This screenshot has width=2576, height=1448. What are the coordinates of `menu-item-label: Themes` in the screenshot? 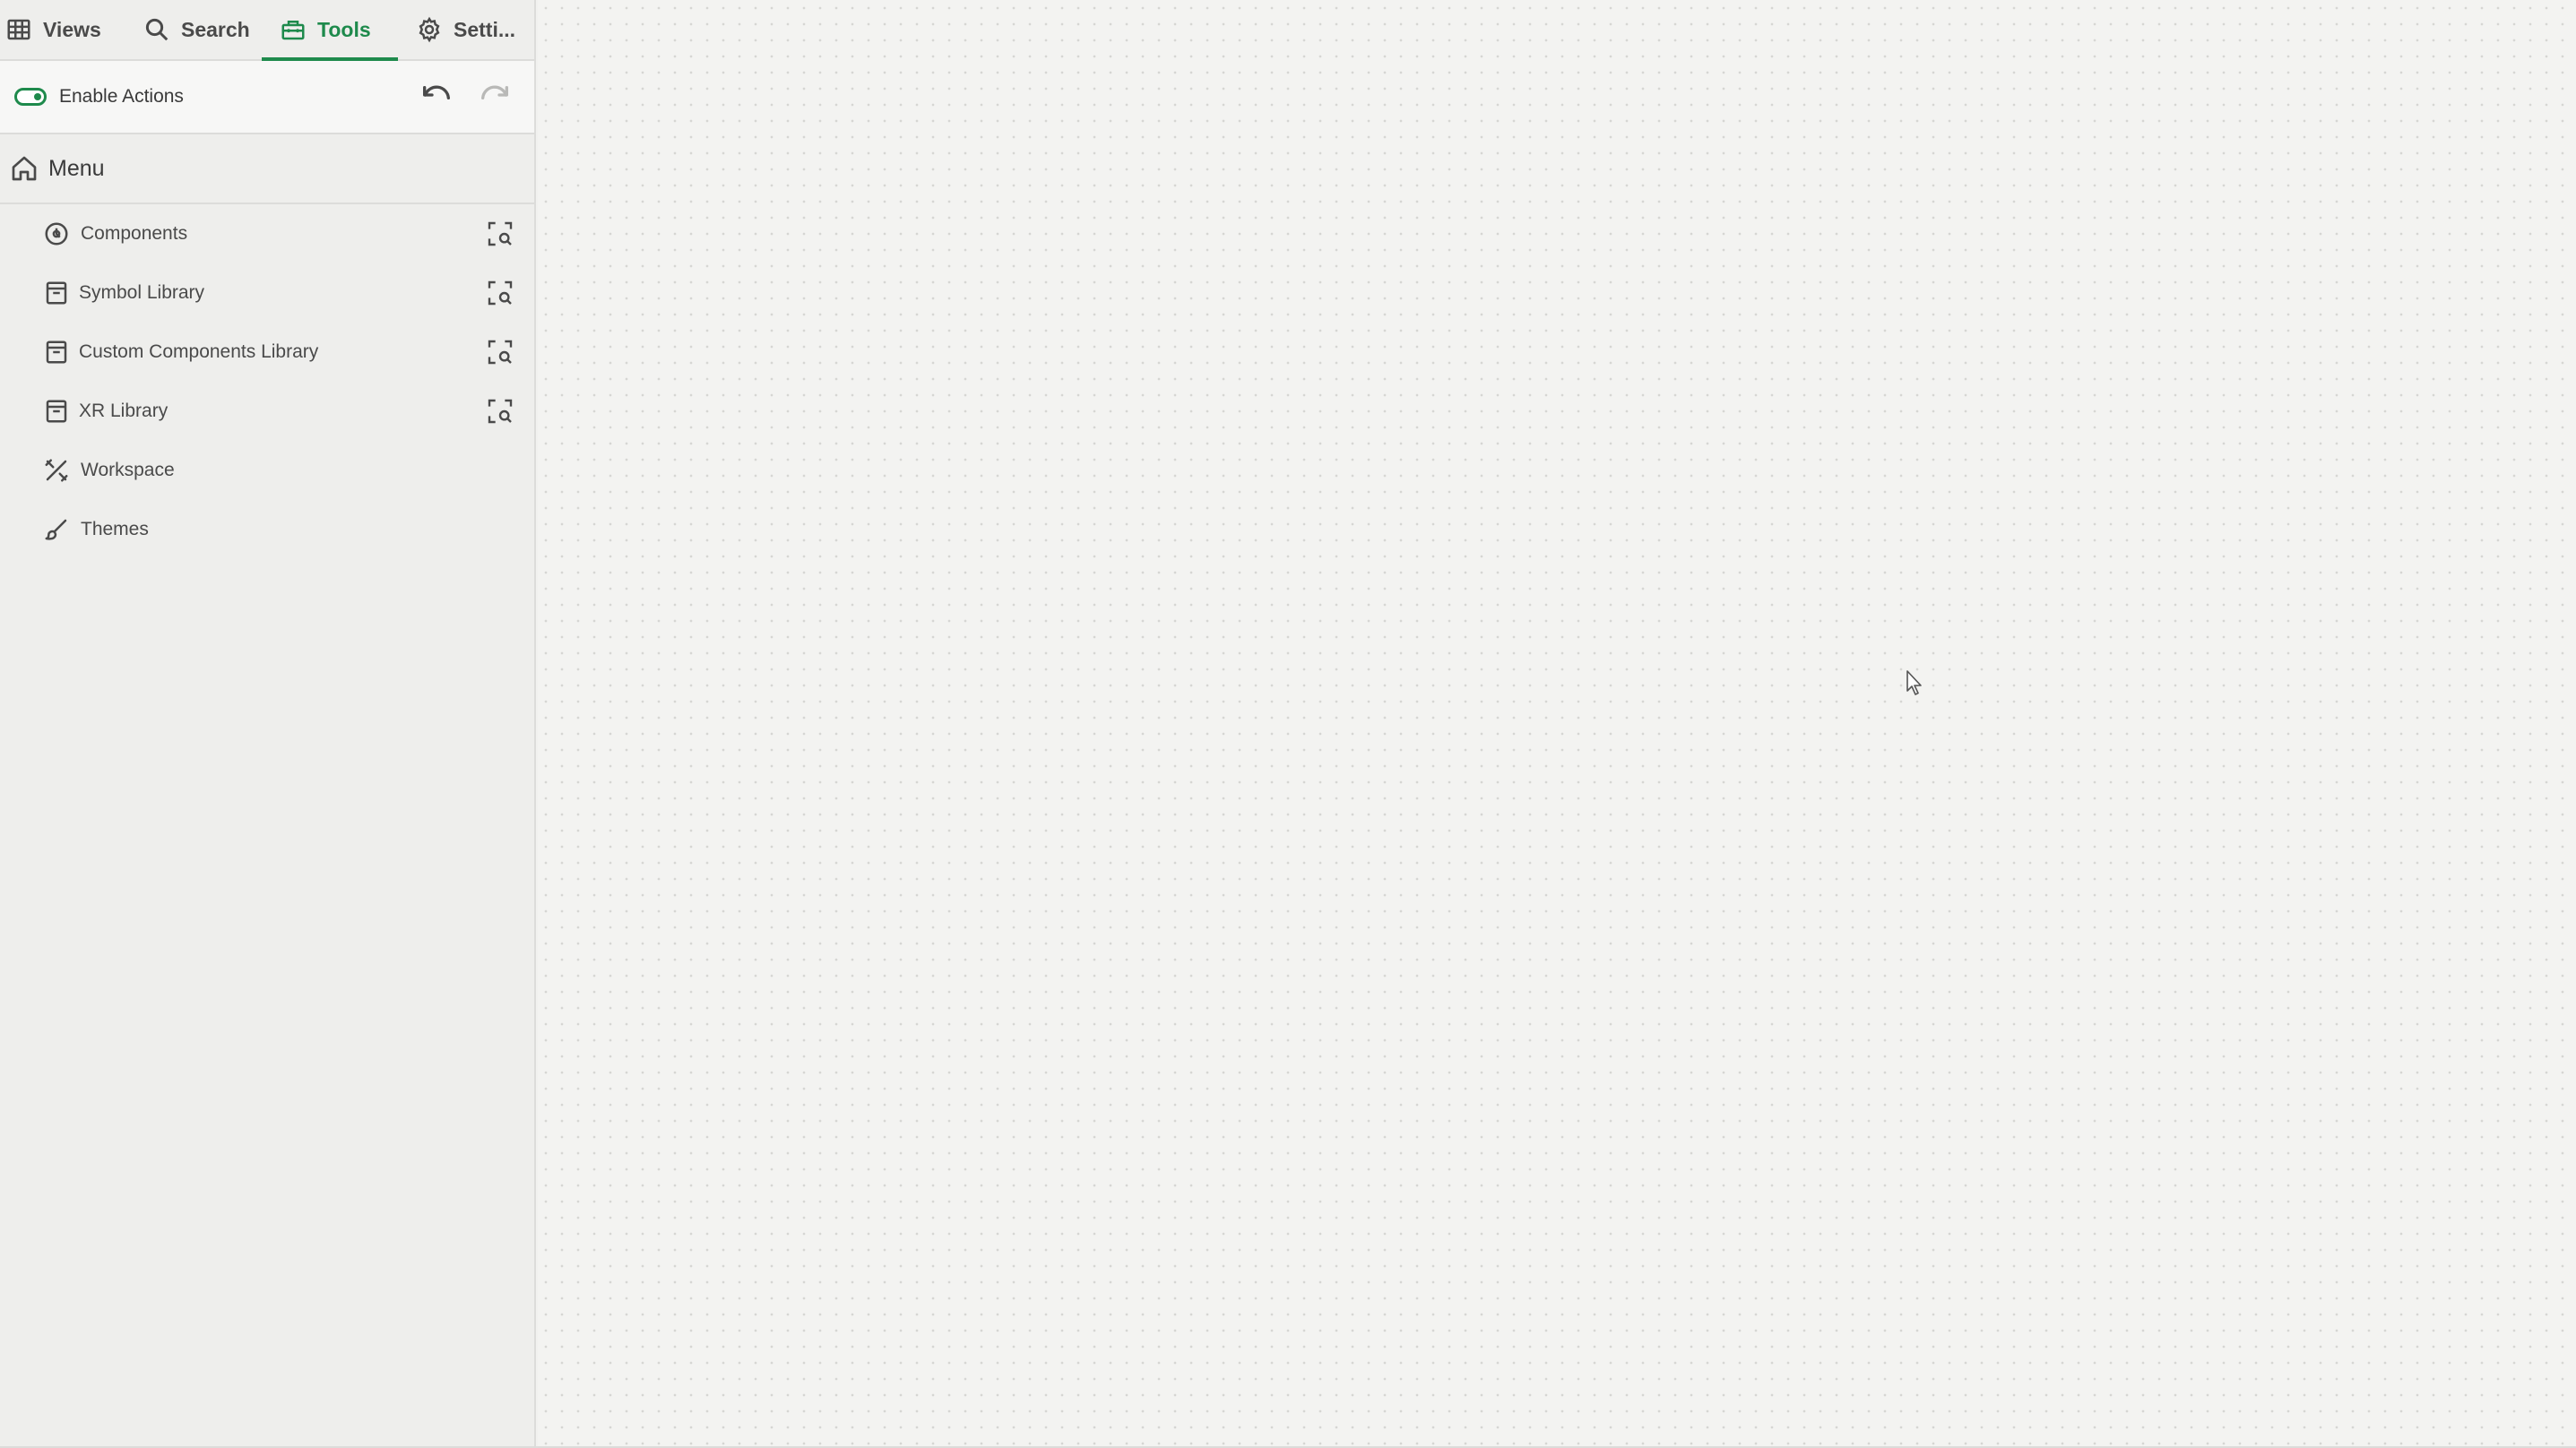 It's located at (115, 529).